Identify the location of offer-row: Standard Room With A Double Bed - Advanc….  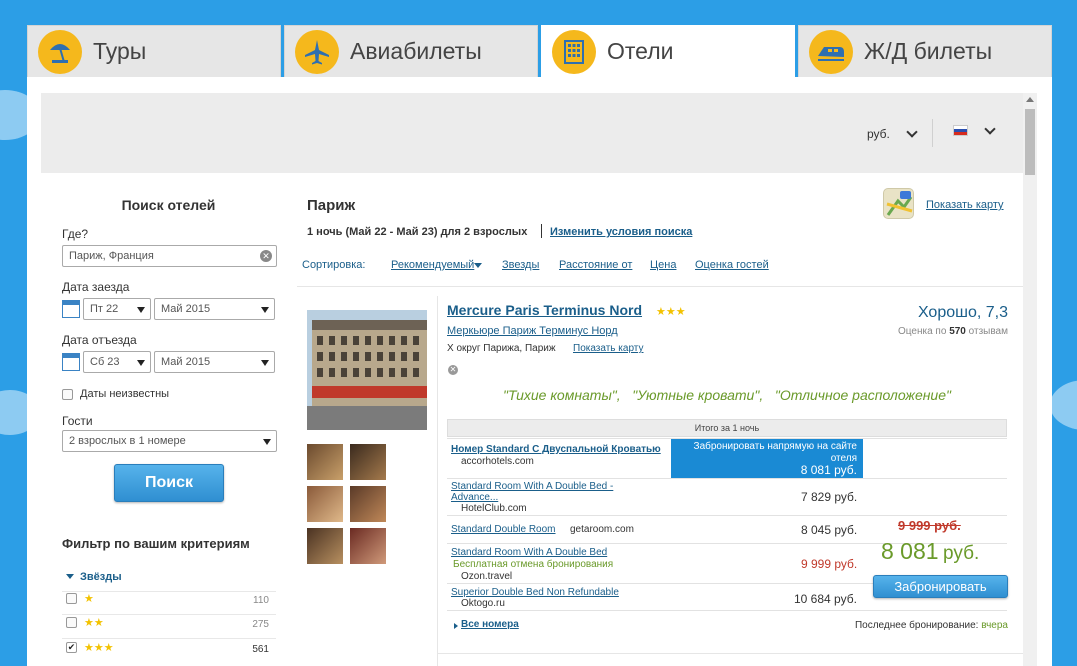
(727, 496).